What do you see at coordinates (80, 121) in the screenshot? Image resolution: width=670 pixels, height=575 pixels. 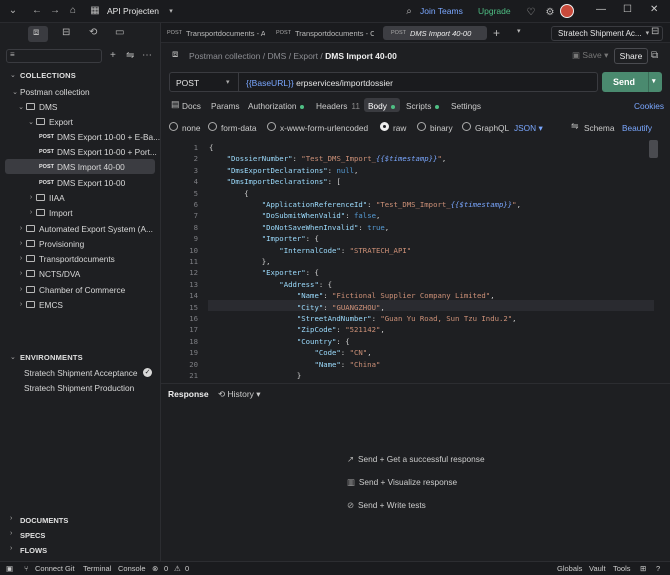 I see `tree-item-export: ⌄ Export` at bounding box center [80, 121].